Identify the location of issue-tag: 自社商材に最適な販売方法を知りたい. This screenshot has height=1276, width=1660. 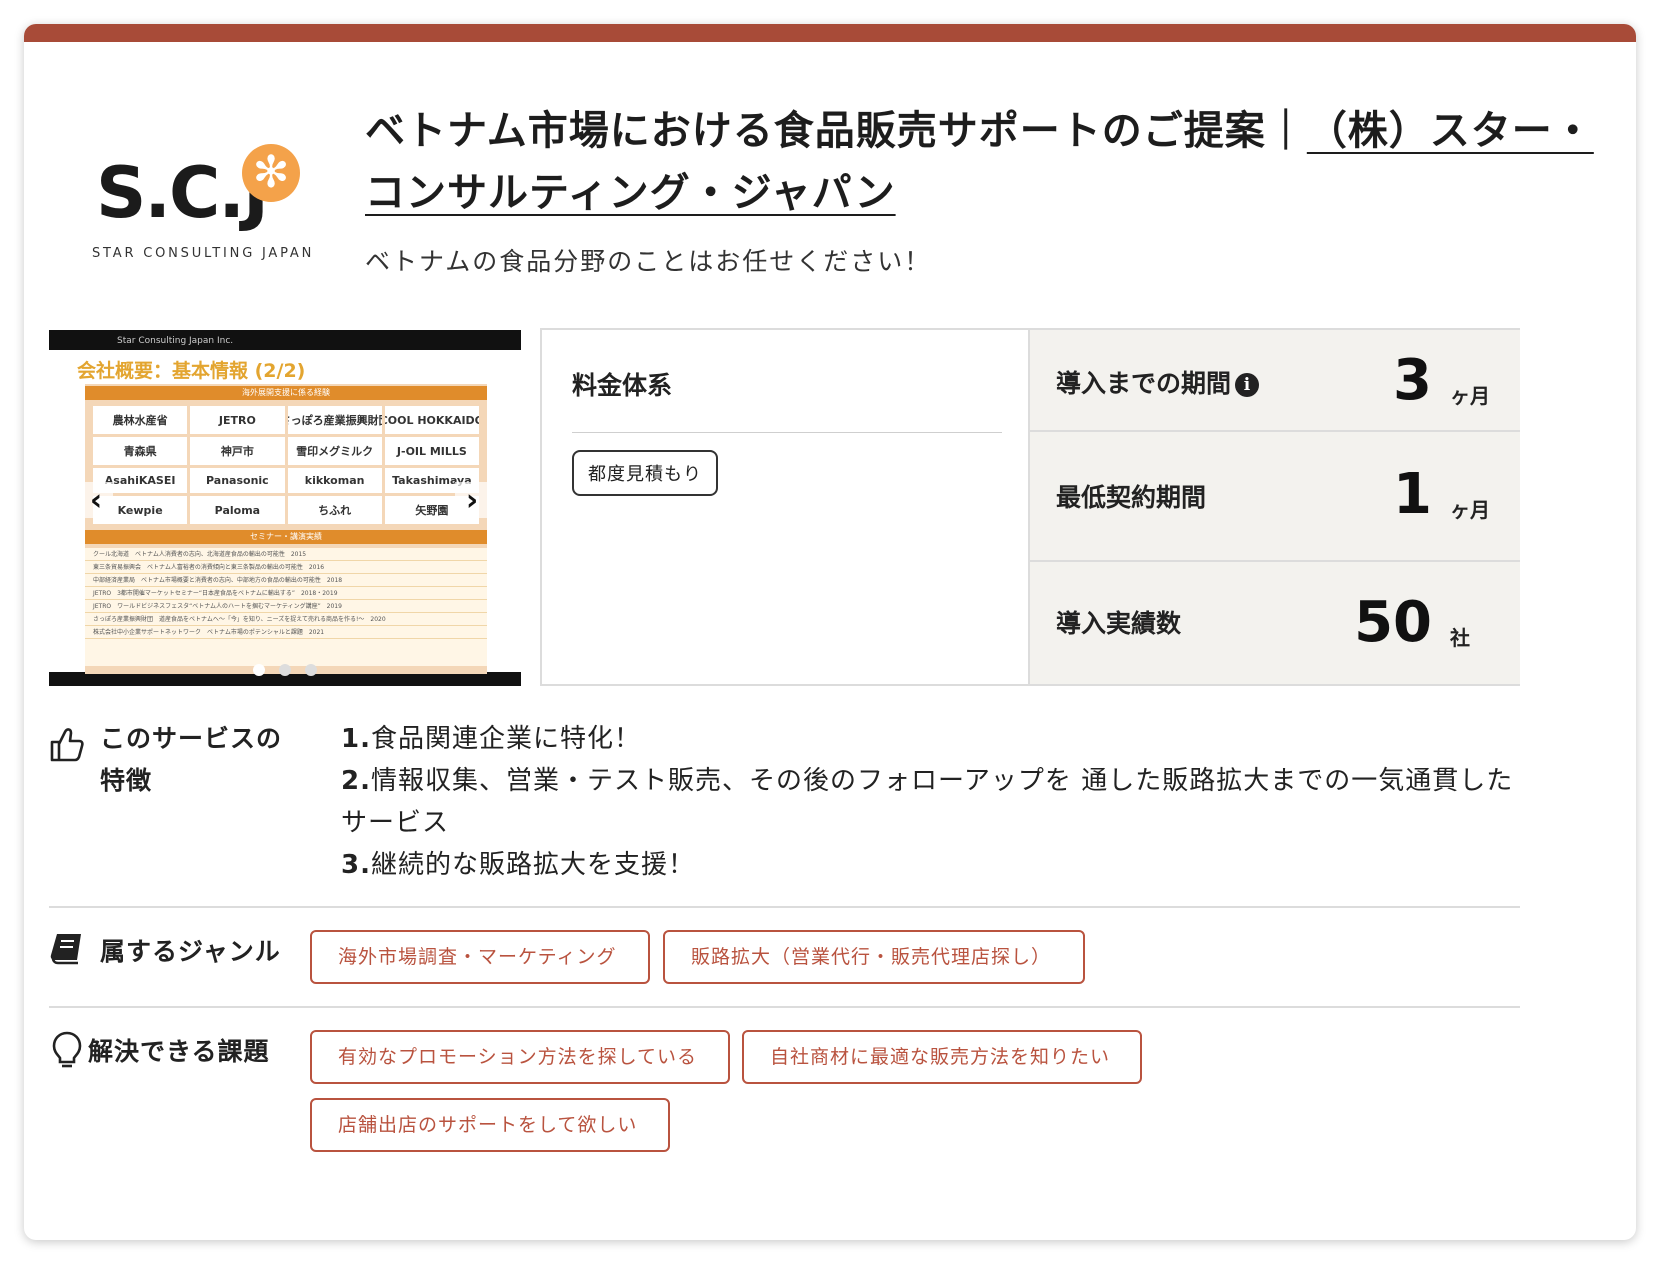
(942, 1057).